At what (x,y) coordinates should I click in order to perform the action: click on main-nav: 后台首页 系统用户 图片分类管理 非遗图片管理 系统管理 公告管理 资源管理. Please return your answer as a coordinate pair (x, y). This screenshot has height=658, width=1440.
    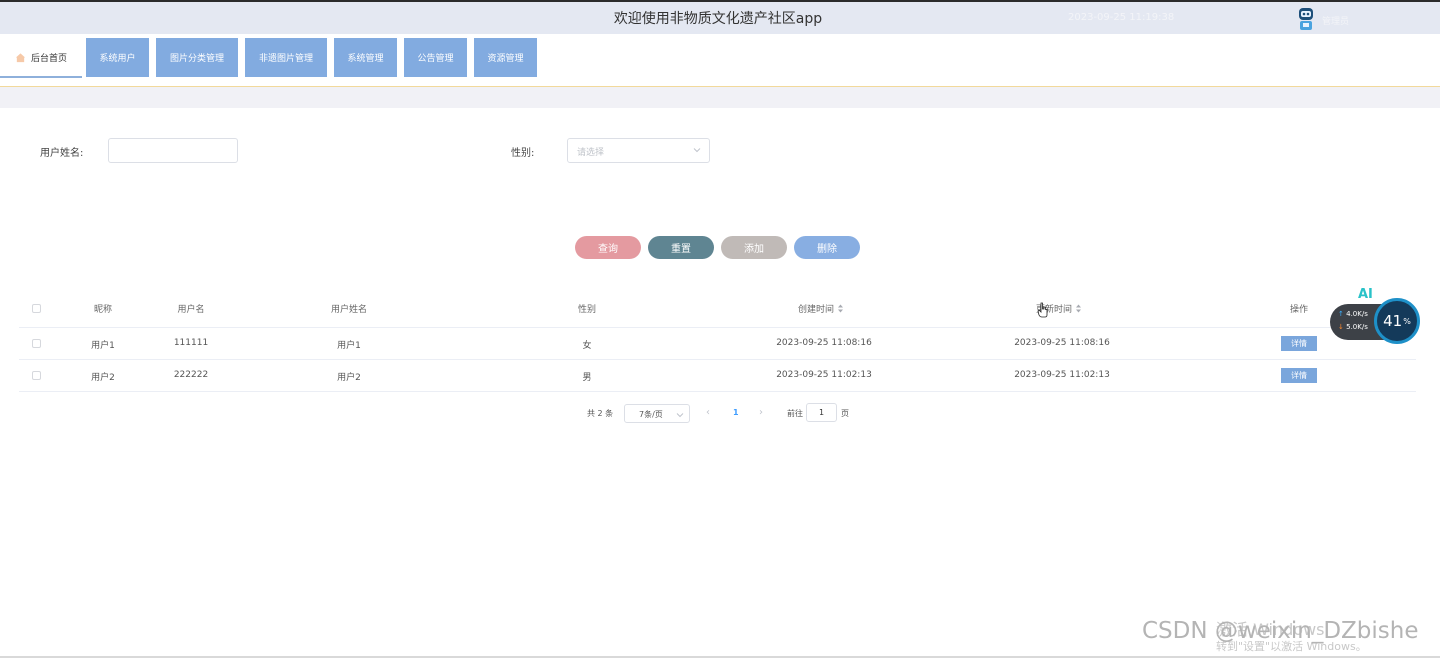
    Looking at the image, I should click on (720, 60).